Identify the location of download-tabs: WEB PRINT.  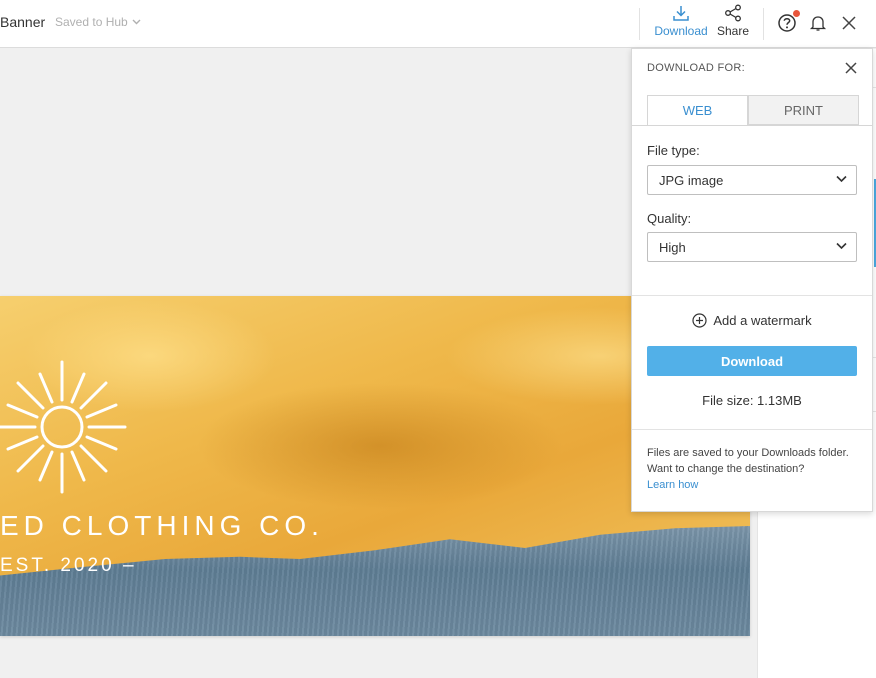
(753, 110).